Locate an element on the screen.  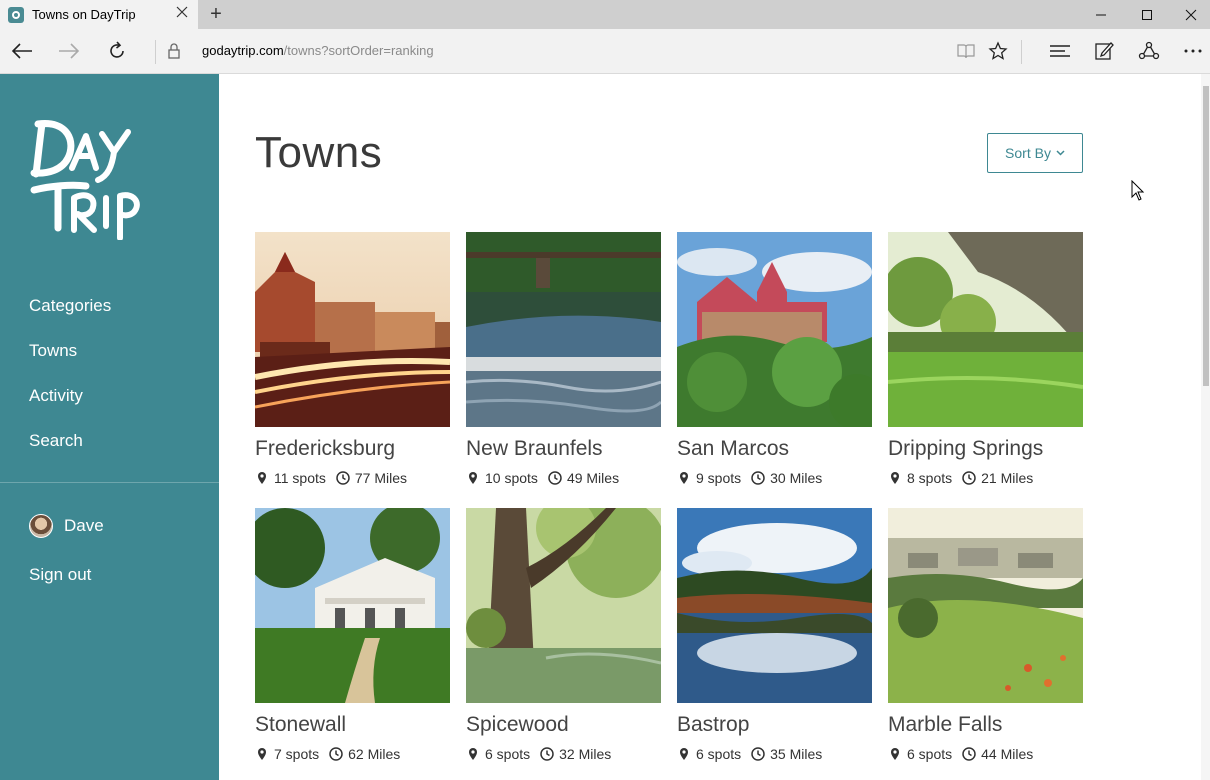
spots-count: 7 spots is located at coordinates (297, 754).